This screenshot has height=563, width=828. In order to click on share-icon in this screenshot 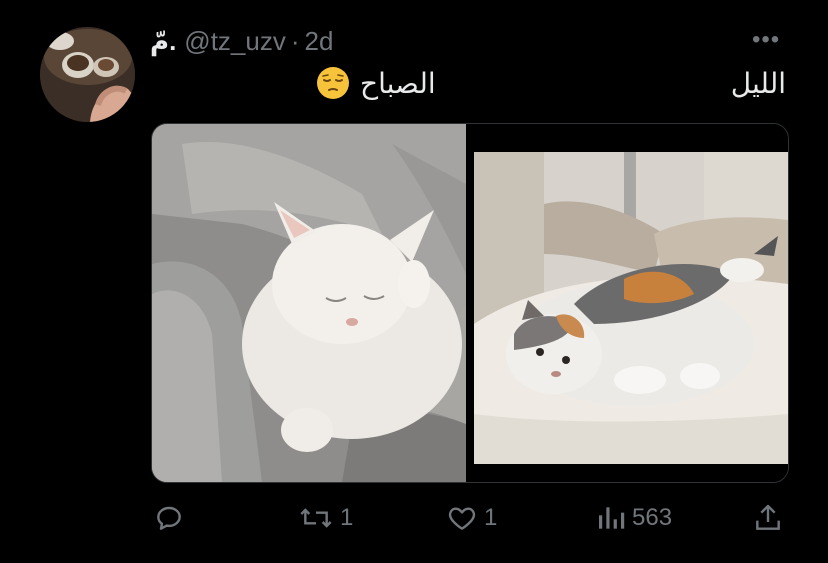, I will do `click(768, 517)`.